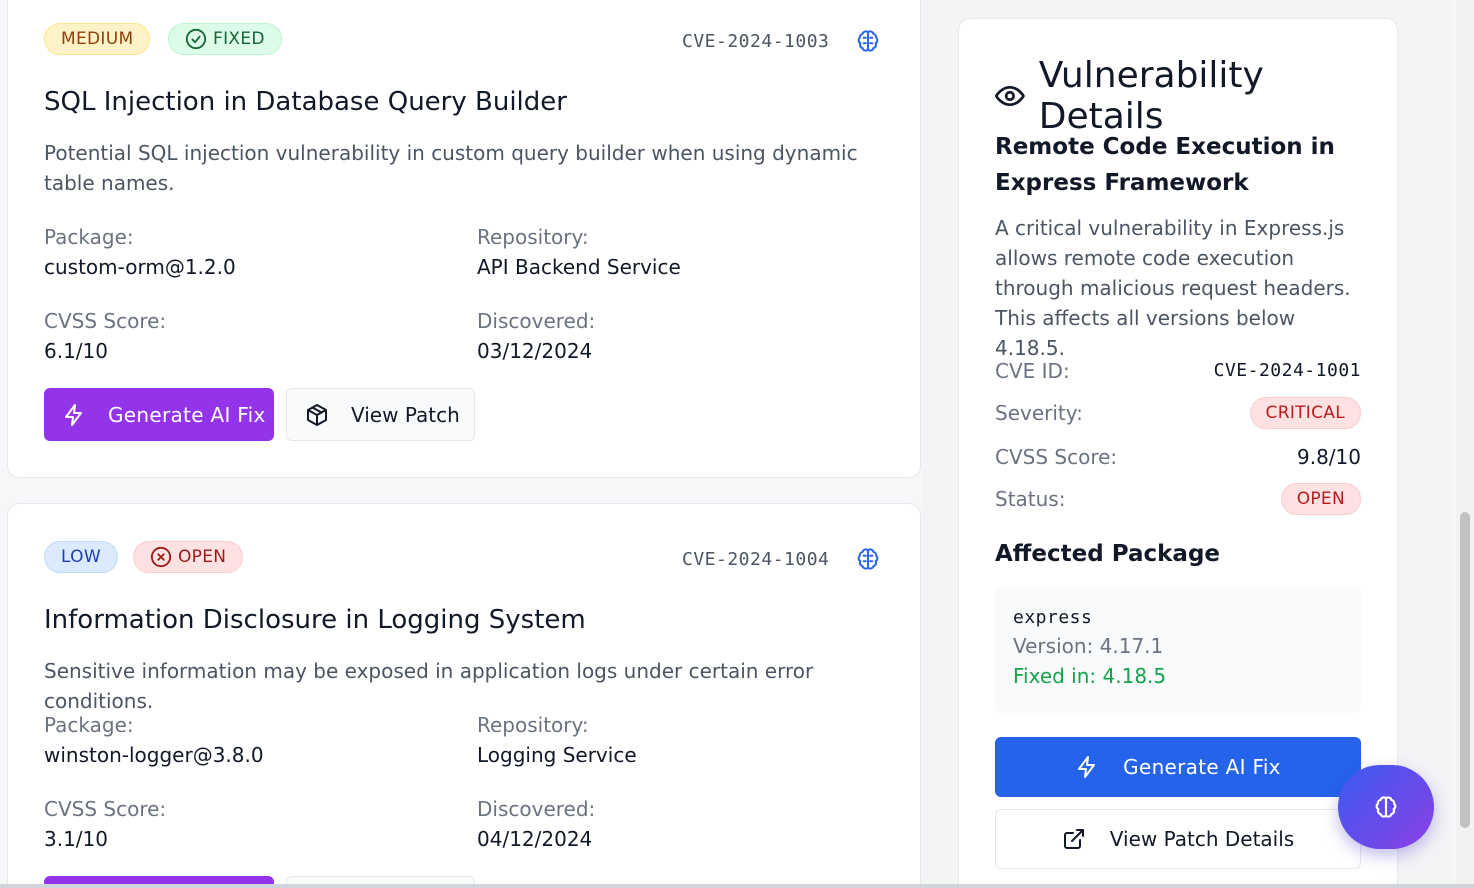 This screenshot has width=1474, height=888. I want to click on eye-icon, so click(1010, 96).